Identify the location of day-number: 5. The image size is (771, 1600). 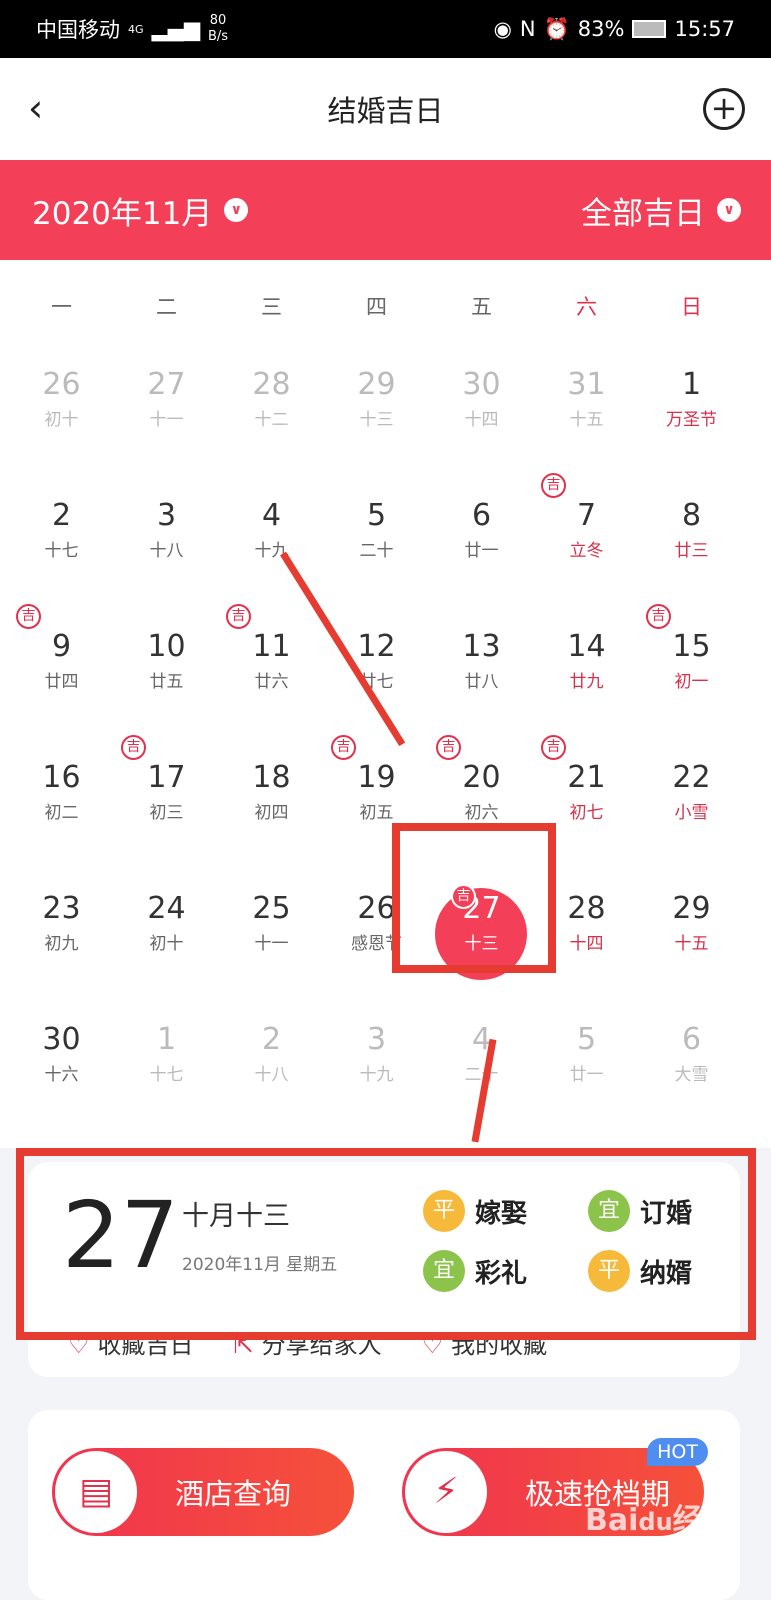
(586, 1039).